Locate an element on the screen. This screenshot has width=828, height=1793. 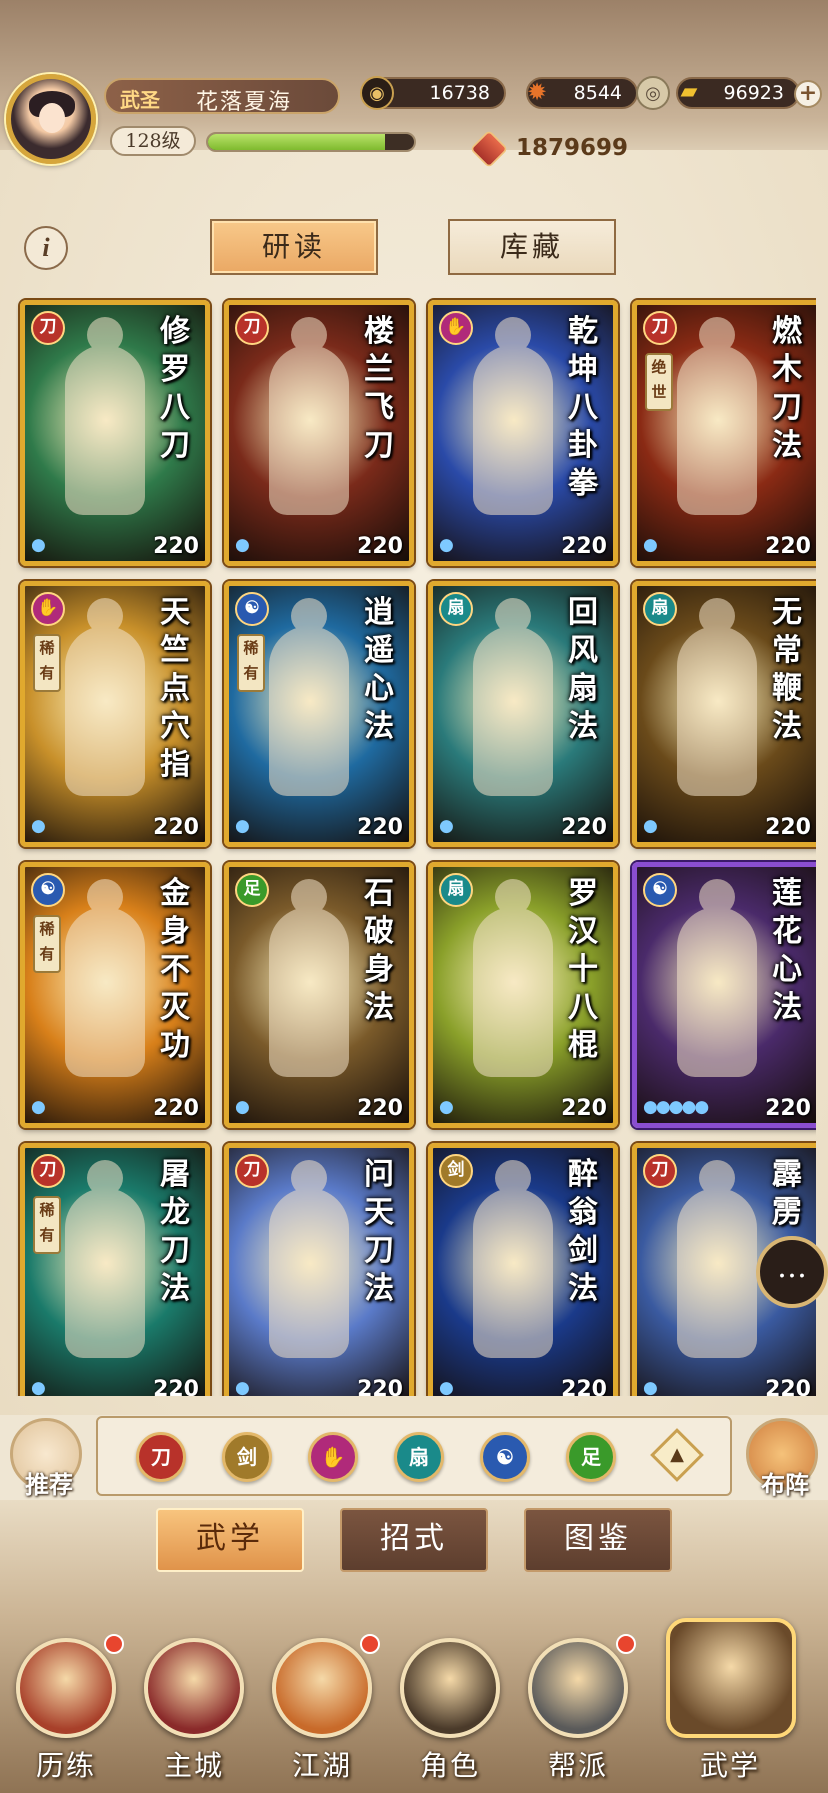
skill-card: ☯ 莲花心法 ●●●●● 220 is located at coordinates (724, 995).